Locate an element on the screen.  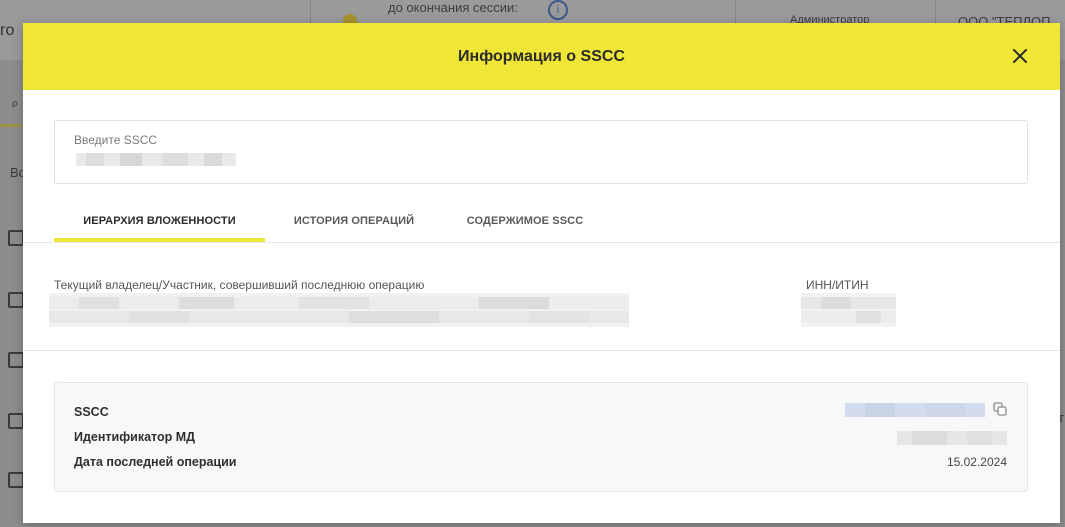
sscc-input-label: Введите SSCC is located at coordinates (116, 140).